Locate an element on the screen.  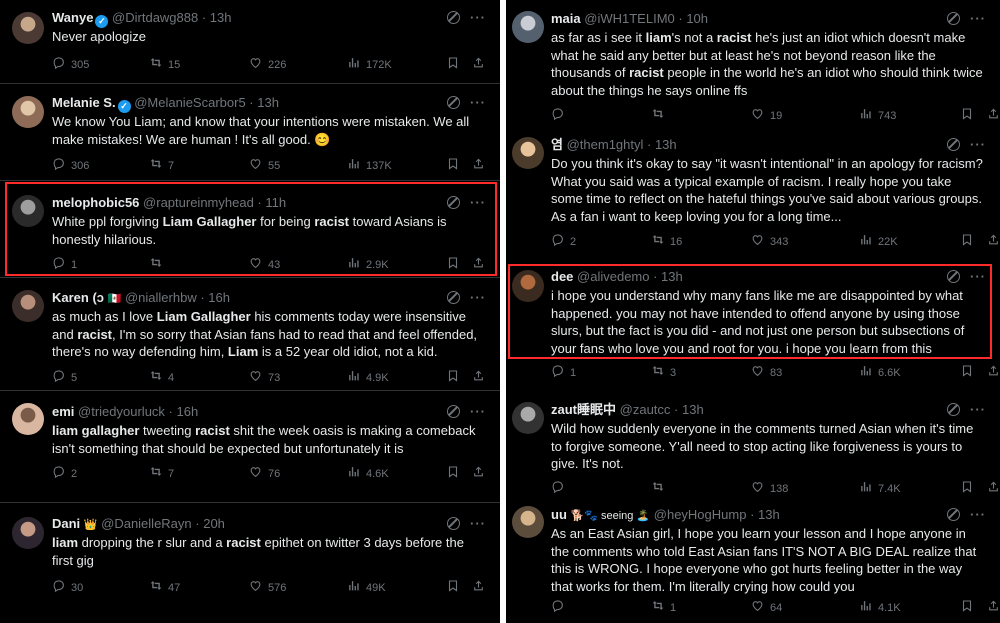
reply-button: 305 is located at coordinates (70, 64).